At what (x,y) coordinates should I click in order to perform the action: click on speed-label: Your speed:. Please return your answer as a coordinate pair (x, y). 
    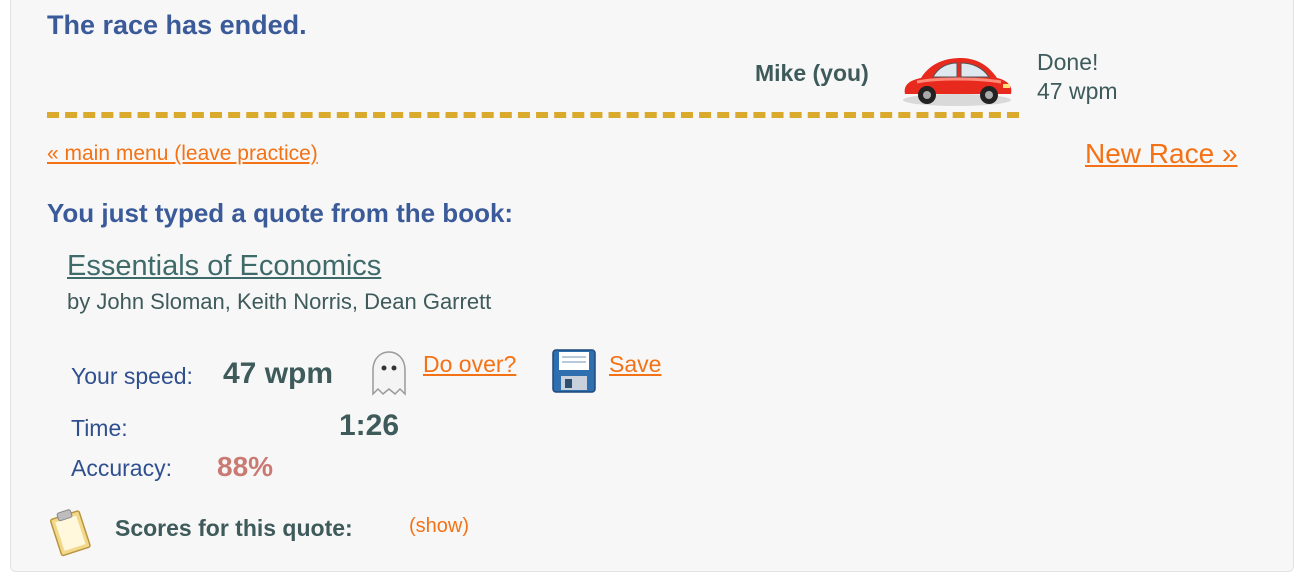
    Looking at the image, I should click on (132, 376).